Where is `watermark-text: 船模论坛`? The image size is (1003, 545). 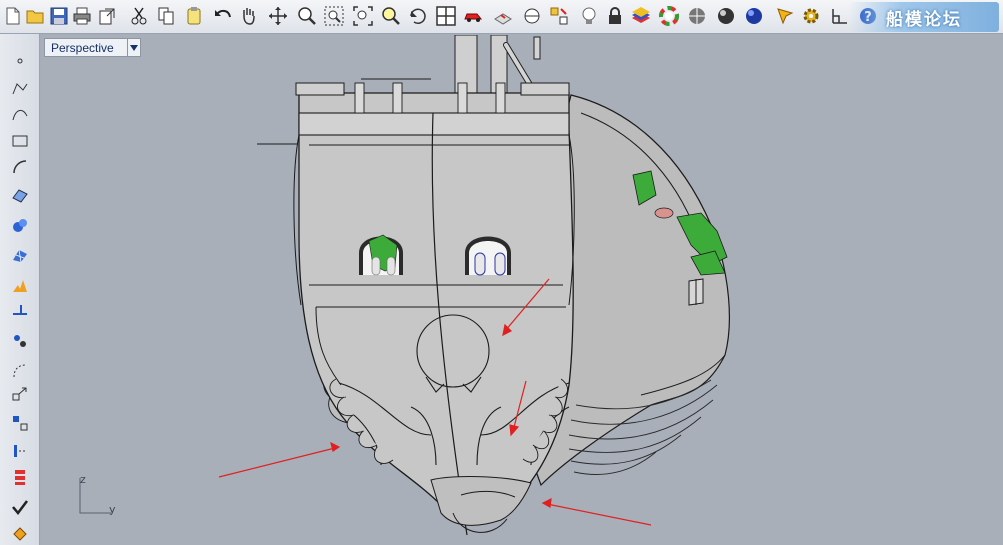 watermark-text: 船模论坛 is located at coordinates (924, 19).